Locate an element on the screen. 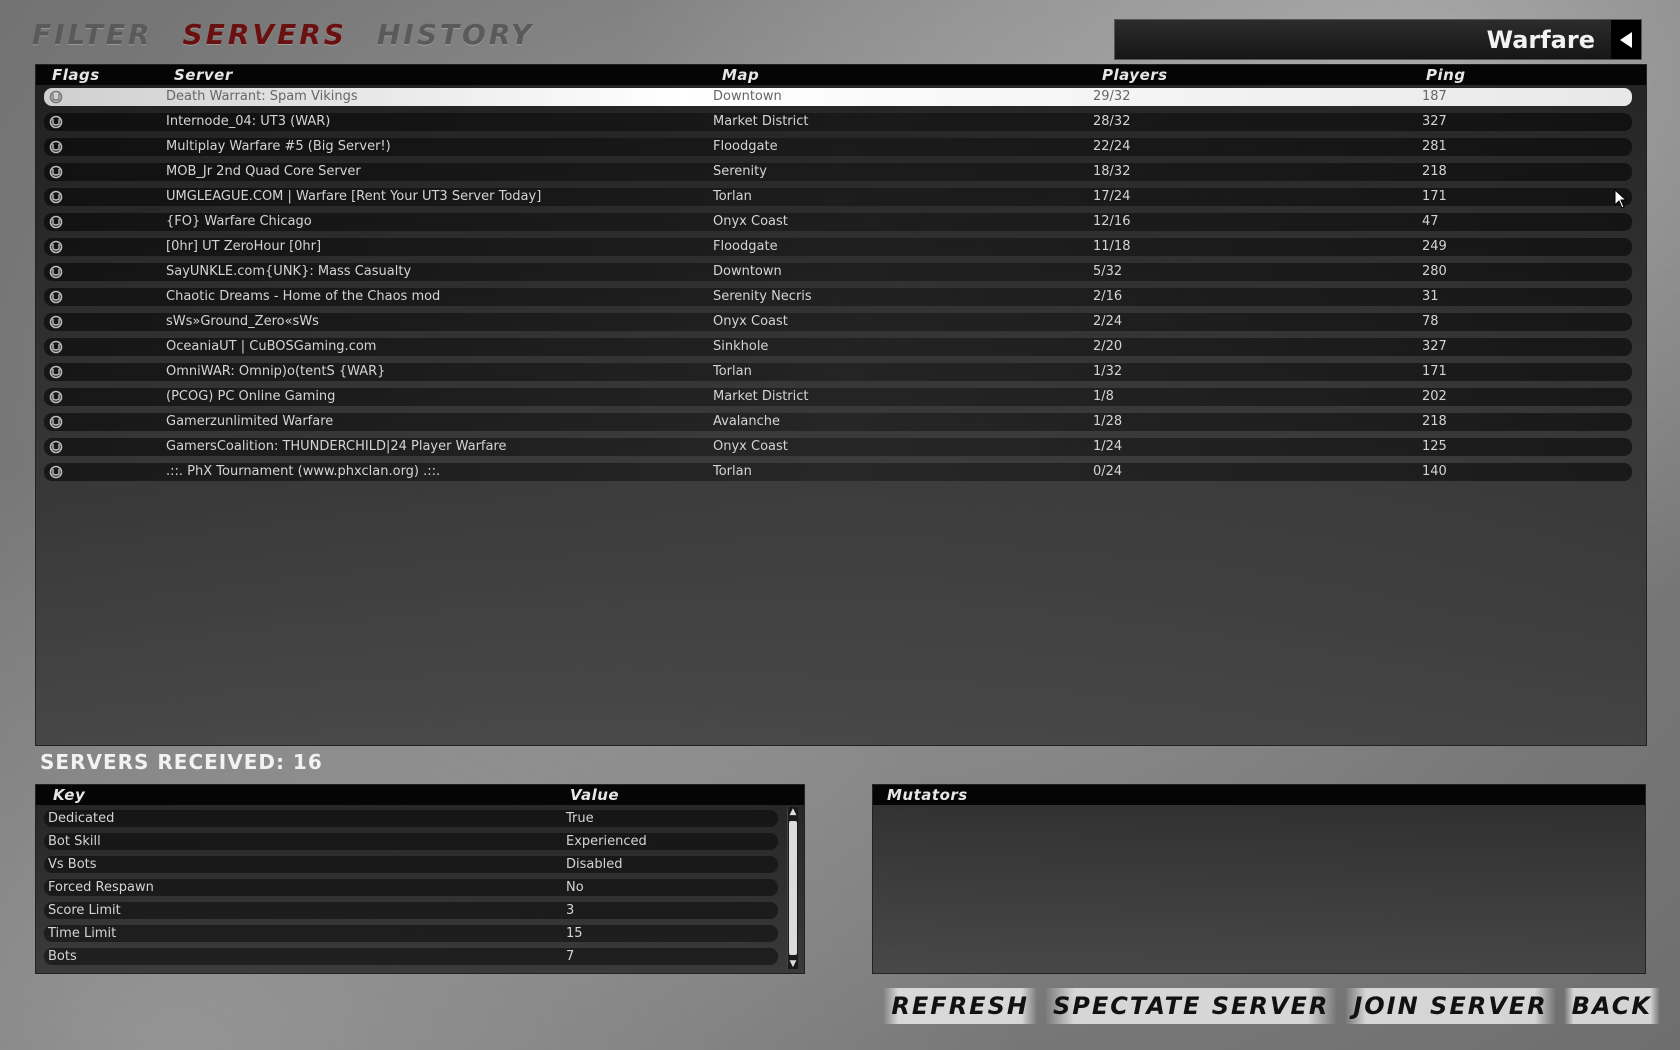 The height and width of the screenshot is (1050, 1680). info-header: Key Value is located at coordinates (420, 795).